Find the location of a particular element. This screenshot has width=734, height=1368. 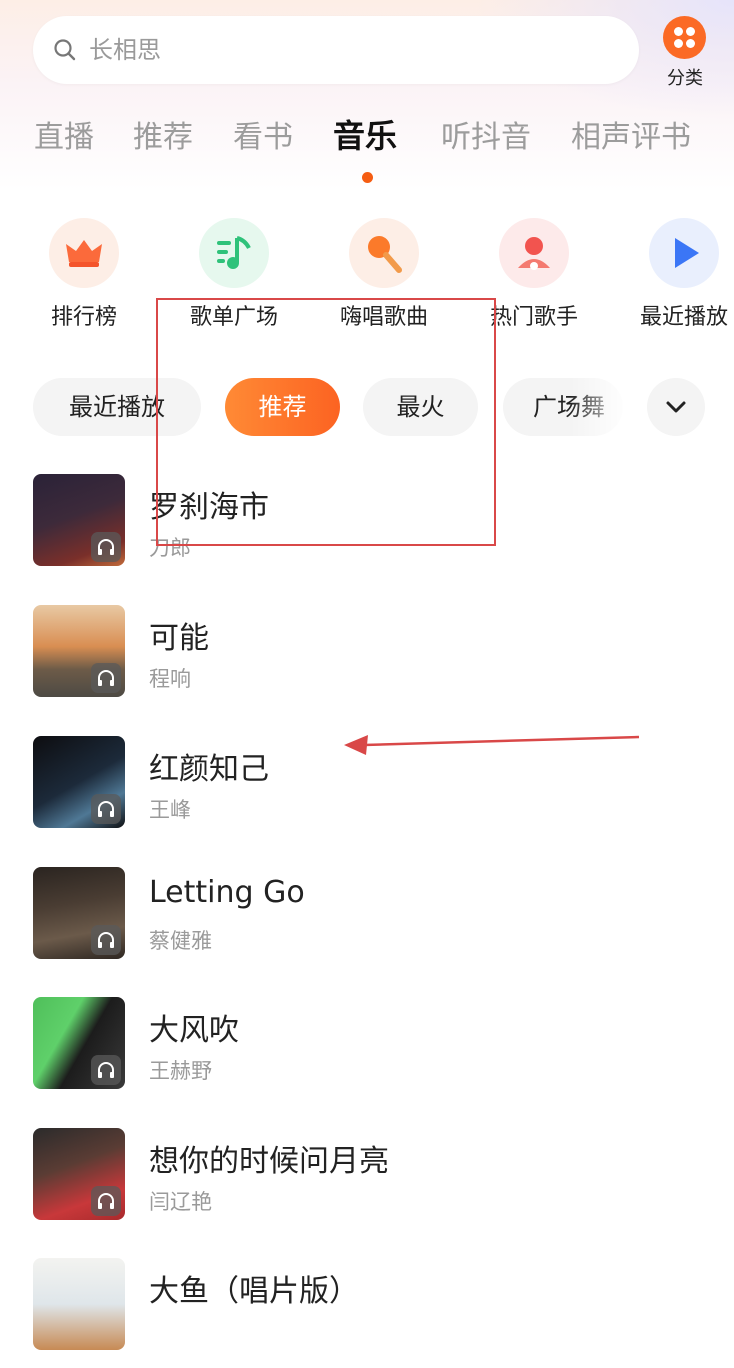

tab-books: 看书 is located at coordinates (263, 138).